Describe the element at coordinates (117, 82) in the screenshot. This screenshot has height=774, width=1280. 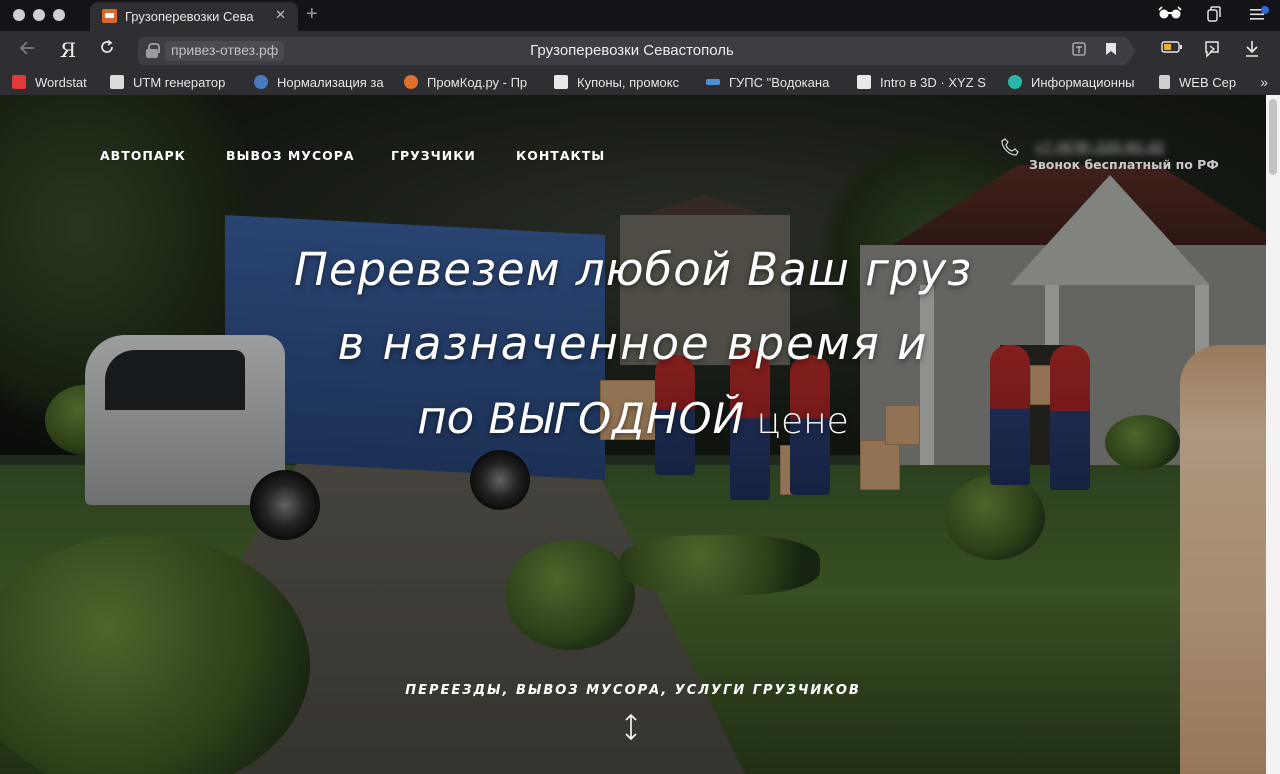
I see `utm-icon` at that location.